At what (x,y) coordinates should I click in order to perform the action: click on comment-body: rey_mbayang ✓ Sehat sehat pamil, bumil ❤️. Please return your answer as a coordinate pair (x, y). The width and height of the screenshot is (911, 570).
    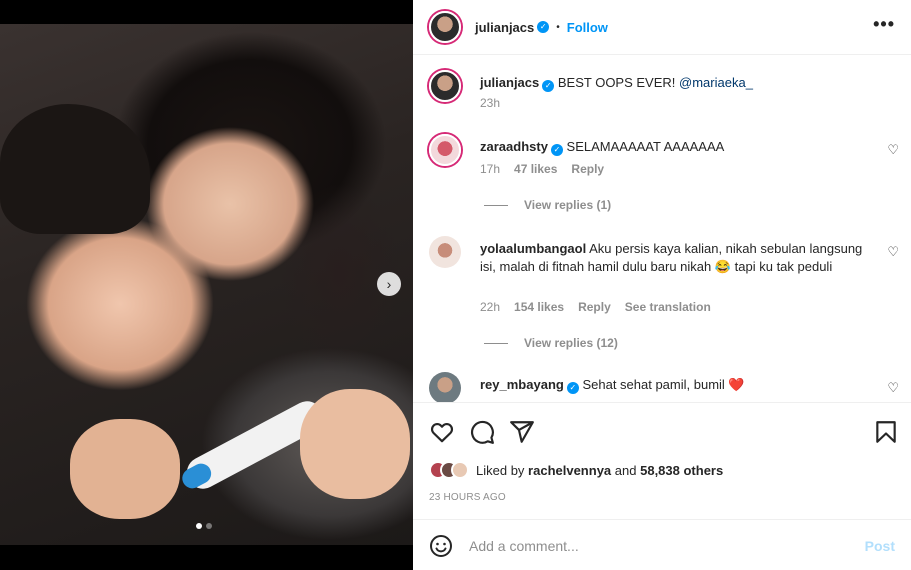
    Looking at the image, I should click on (680, 385).